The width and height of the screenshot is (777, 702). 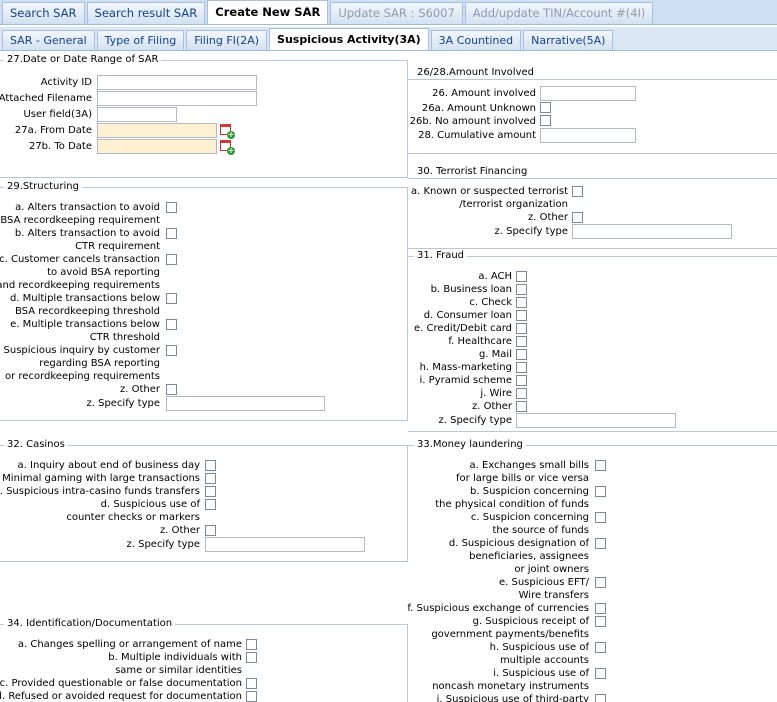 I want to click on s31-business-loan-checkbox, so click(x=521, y=289).